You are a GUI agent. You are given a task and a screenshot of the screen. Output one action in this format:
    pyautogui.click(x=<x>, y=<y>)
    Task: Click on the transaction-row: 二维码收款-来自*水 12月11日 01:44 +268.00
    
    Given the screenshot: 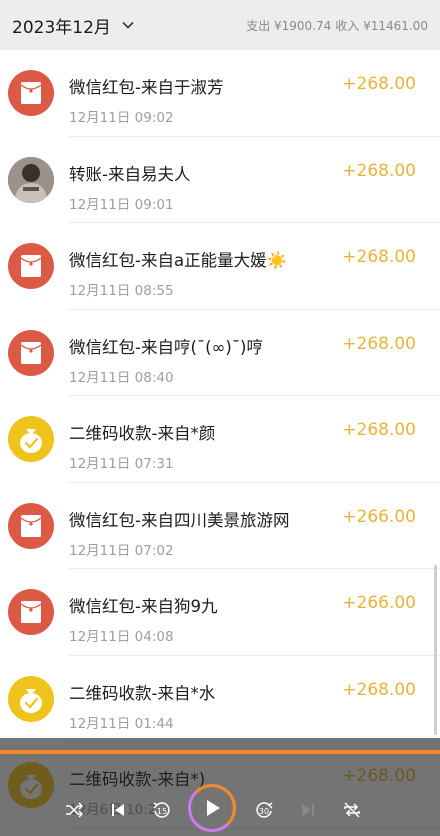 What is the action you would take?
    pyautogui.click(x=220, y=699)
    